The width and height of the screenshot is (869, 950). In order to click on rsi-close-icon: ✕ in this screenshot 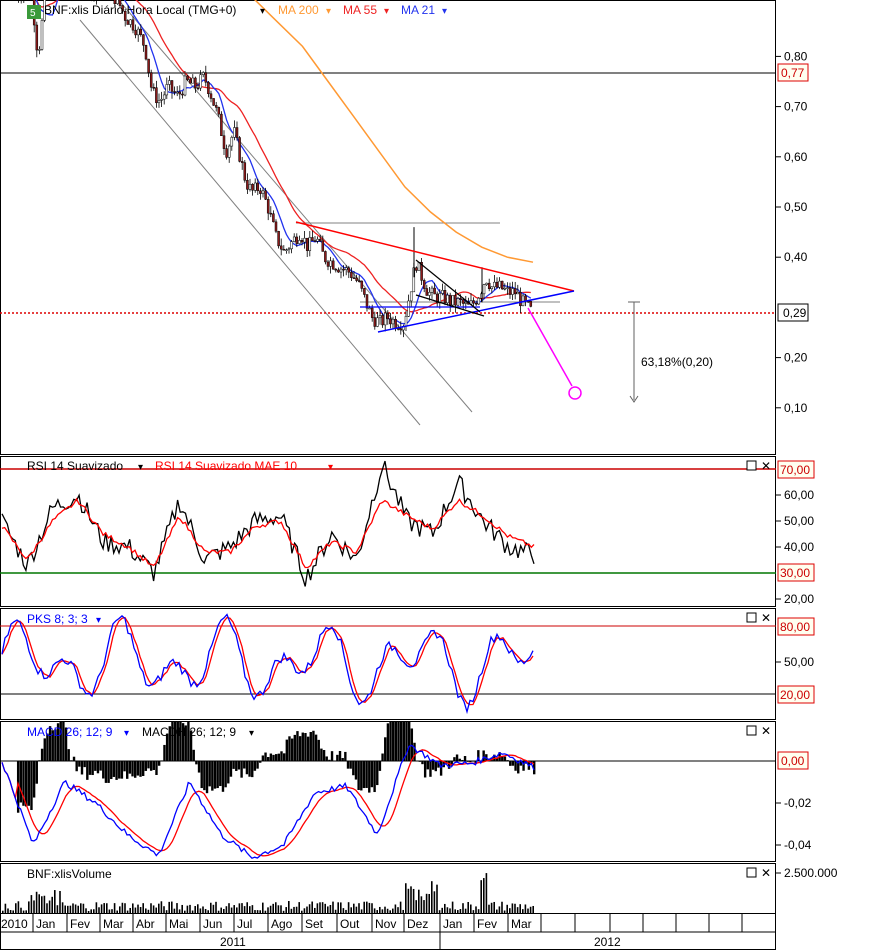, I will do `click(766, 466)`.